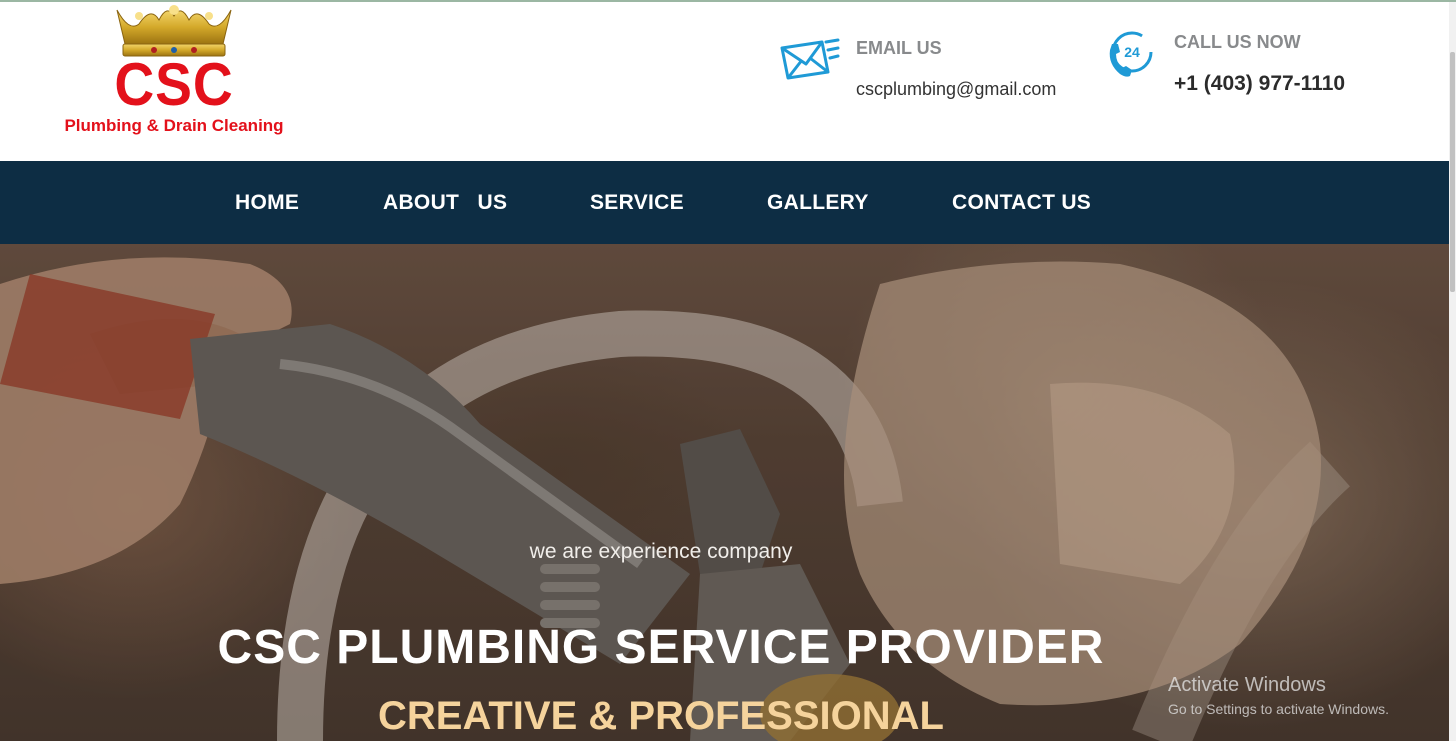  What do you see at coordinates (174, 31) in the screenshot?
I see `crown-icon` at bounding box center [174, 31].